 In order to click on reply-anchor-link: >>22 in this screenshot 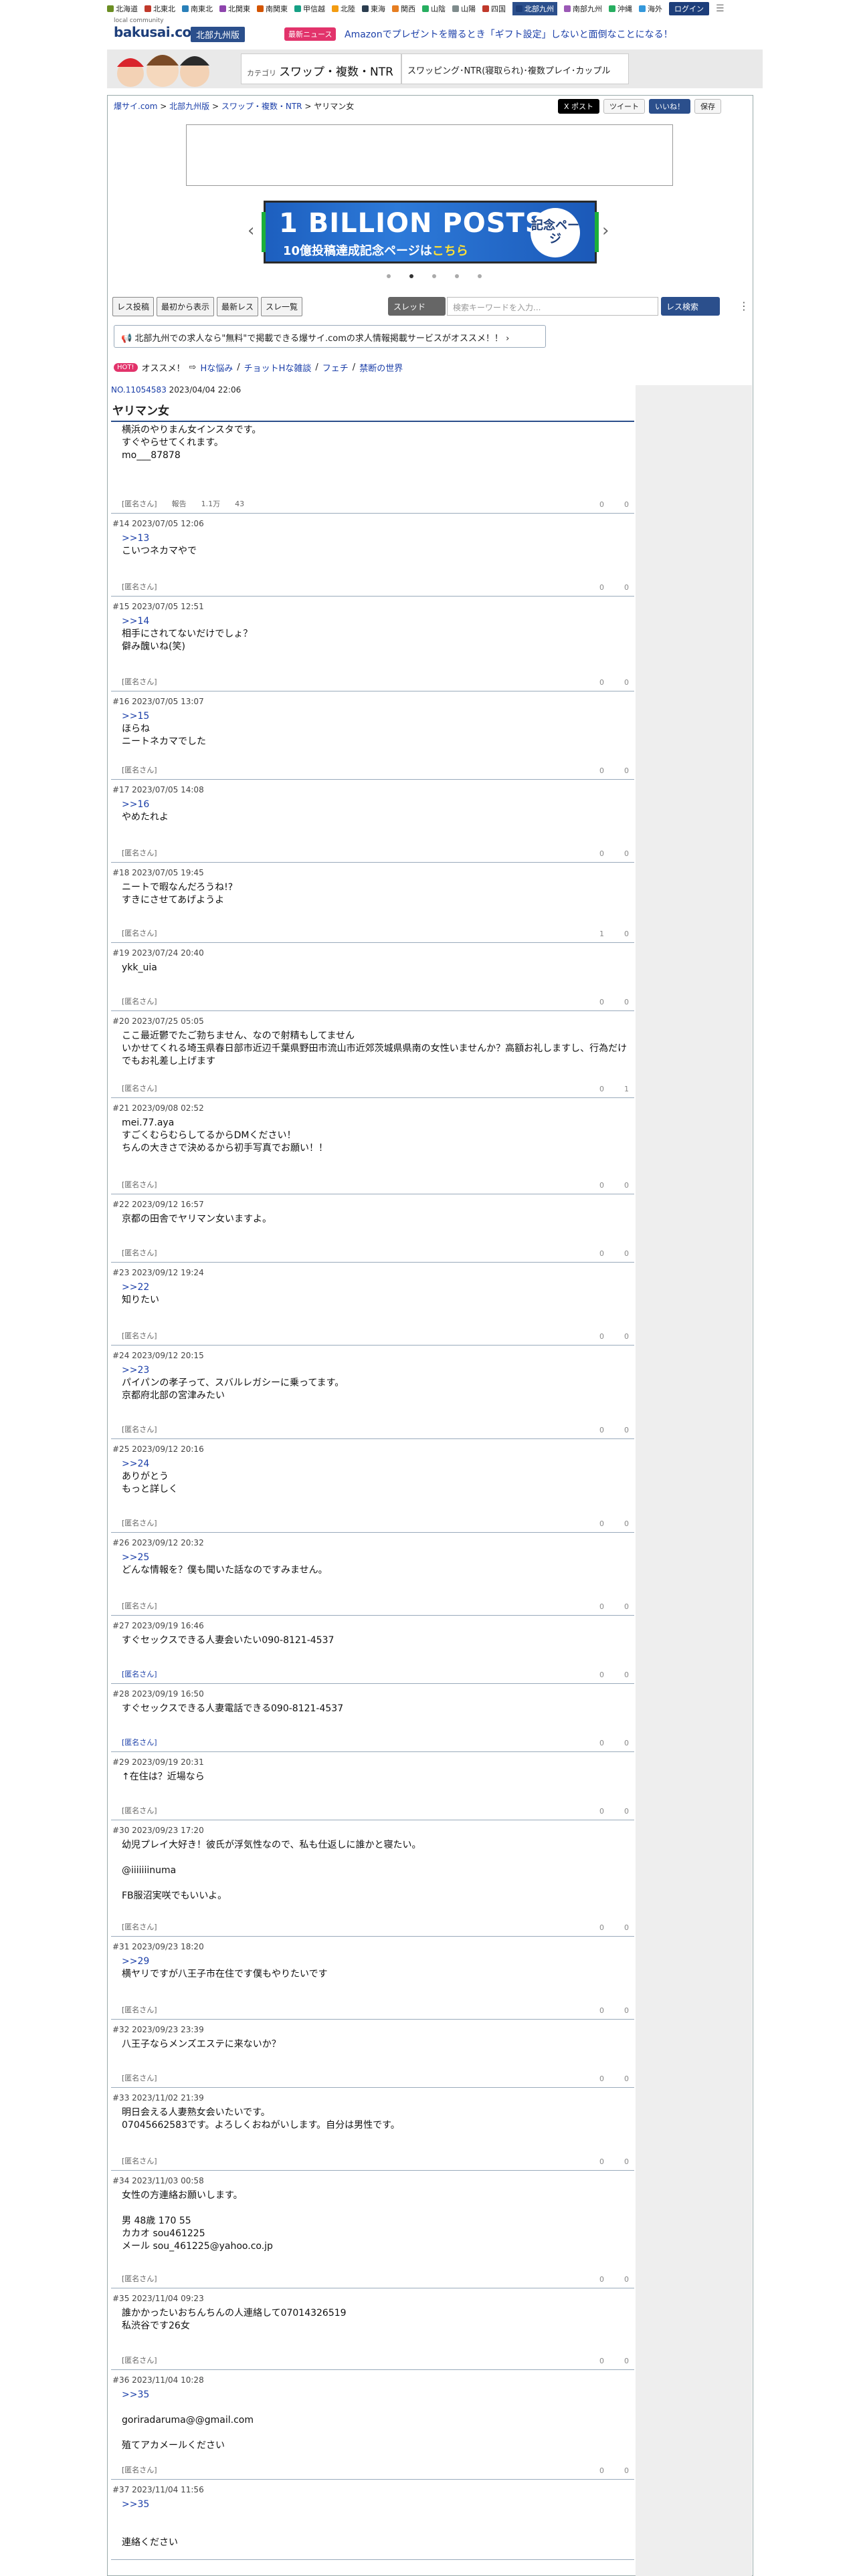, I will do `click(378, 1288)`.